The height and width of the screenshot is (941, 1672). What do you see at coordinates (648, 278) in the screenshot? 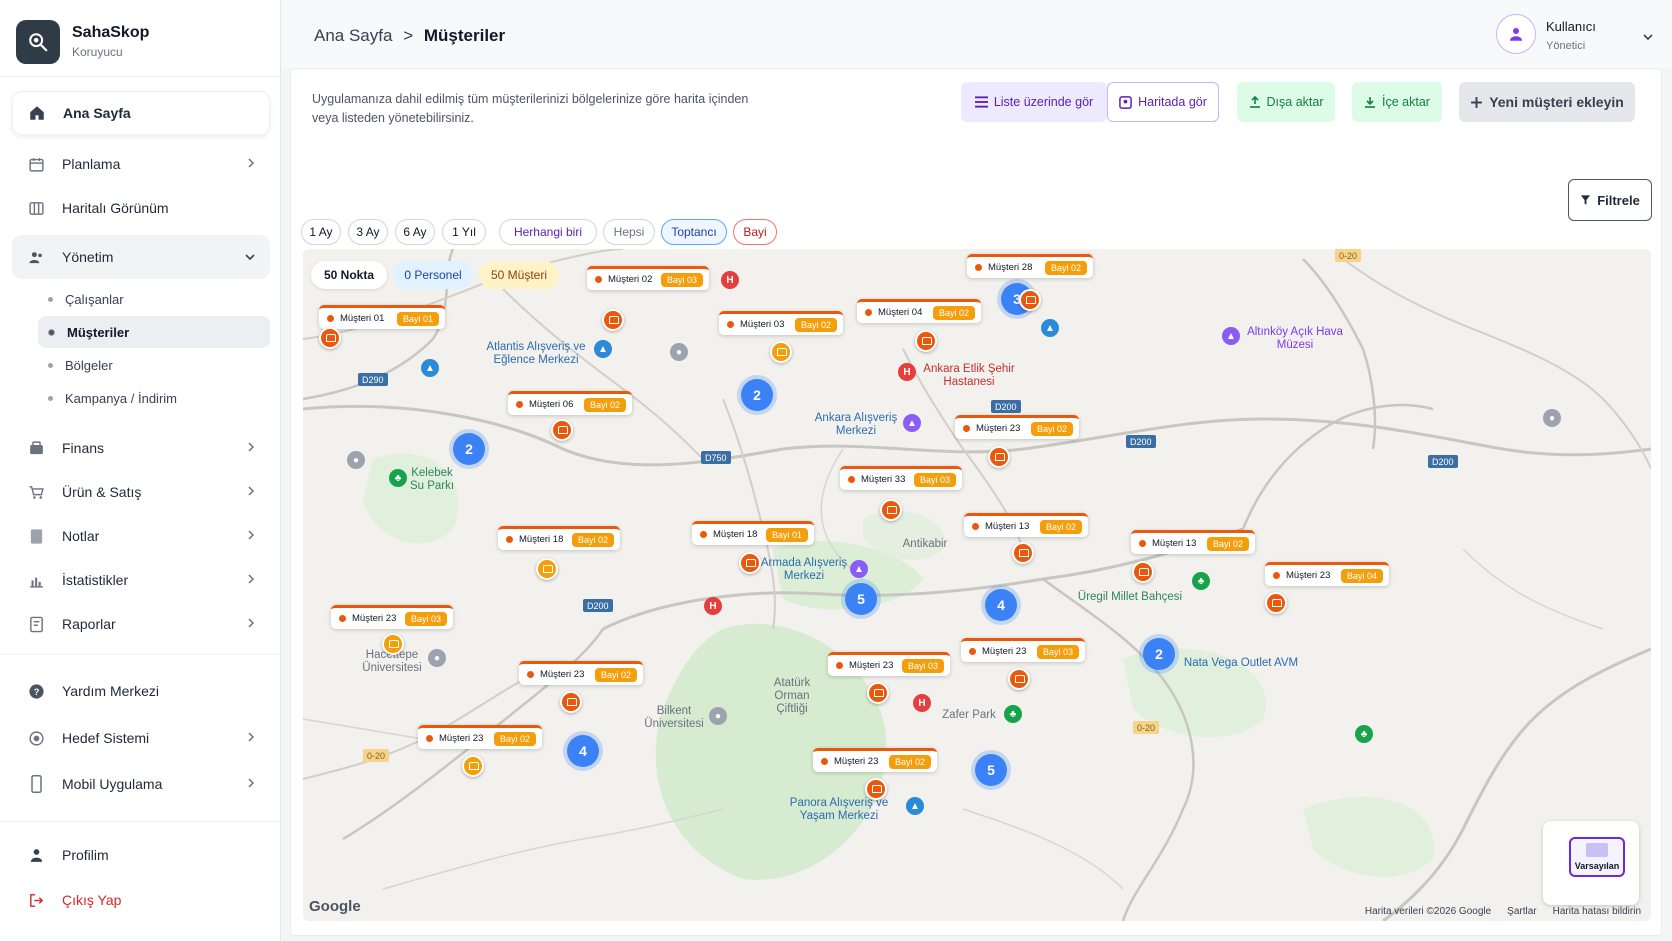
I see `customer-marker-label: Müşteri 02 Bayi 03` at bounding box center [648, 278].